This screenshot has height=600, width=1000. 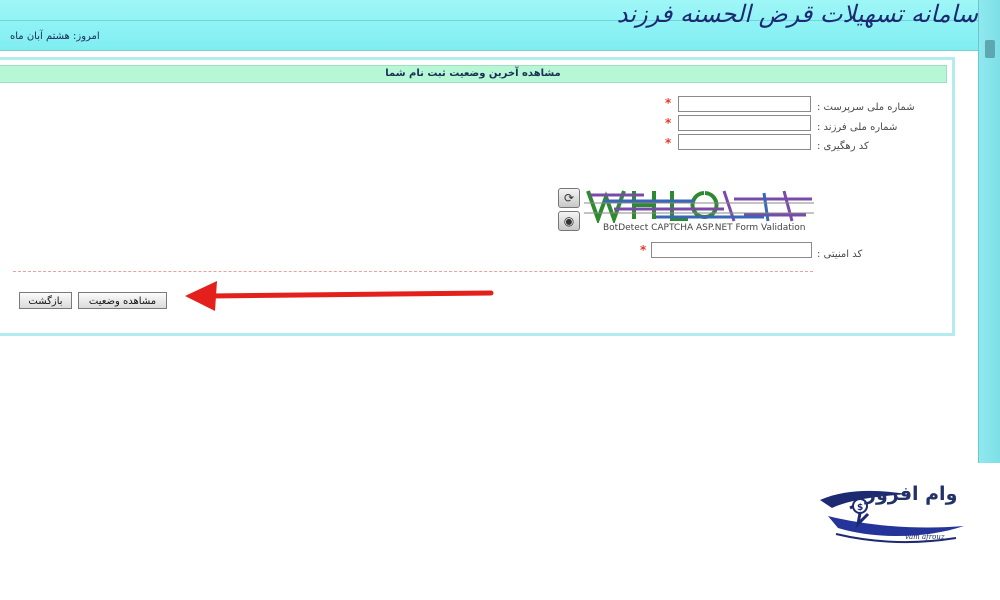 I want to click on form-divider, so click(x=413, y=271).